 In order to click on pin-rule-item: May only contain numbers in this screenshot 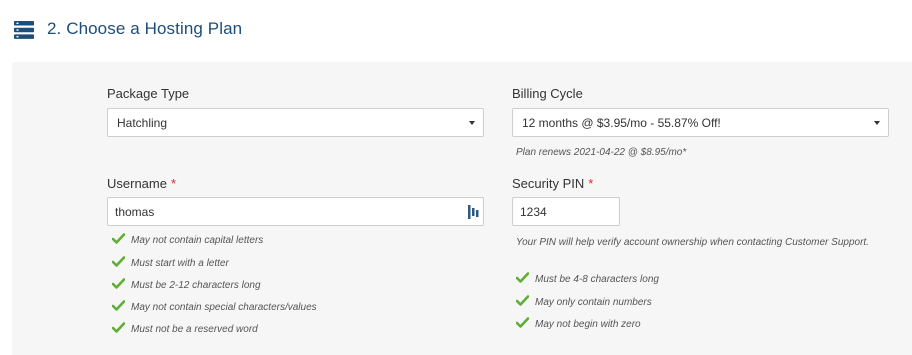, I will do `click(584, 302)`.